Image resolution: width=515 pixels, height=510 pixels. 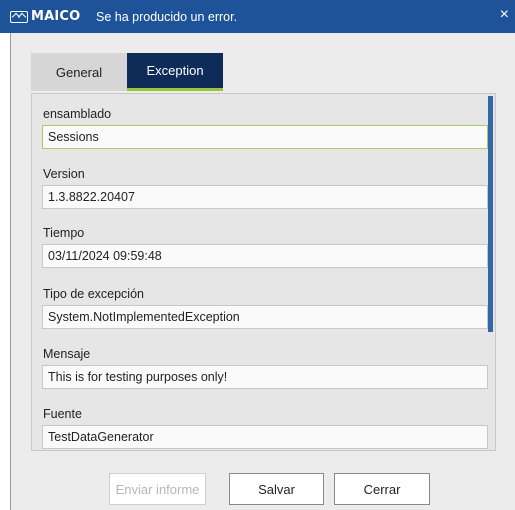 I want to click on close-window-icon: ×, so click(x=504, y=15).